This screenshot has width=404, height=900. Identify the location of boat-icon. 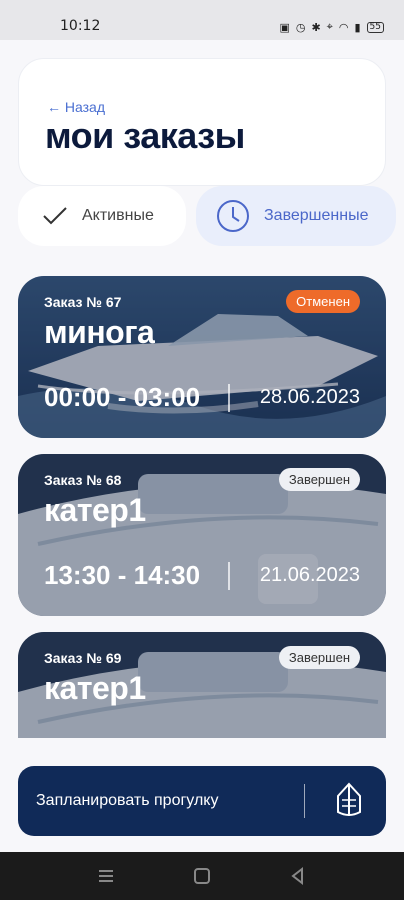
(349, 799).